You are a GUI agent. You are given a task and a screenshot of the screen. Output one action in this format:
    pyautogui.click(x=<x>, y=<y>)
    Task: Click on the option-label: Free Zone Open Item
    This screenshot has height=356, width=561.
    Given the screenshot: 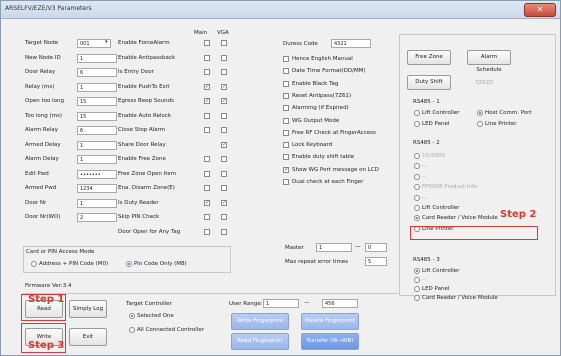 What is the action you would take?
    pyautogui.click(x=147, y=173)
    